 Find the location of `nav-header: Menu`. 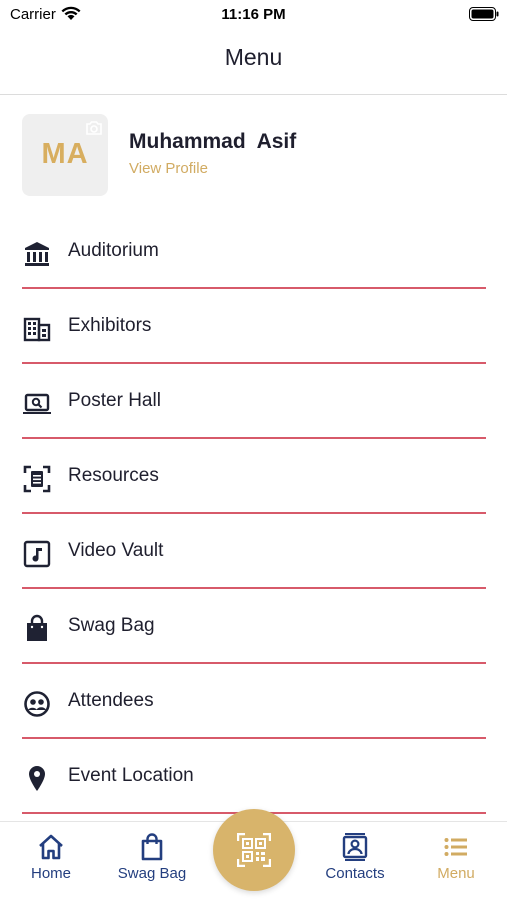

nav-header: Menu is located at coordinates (253, 62).